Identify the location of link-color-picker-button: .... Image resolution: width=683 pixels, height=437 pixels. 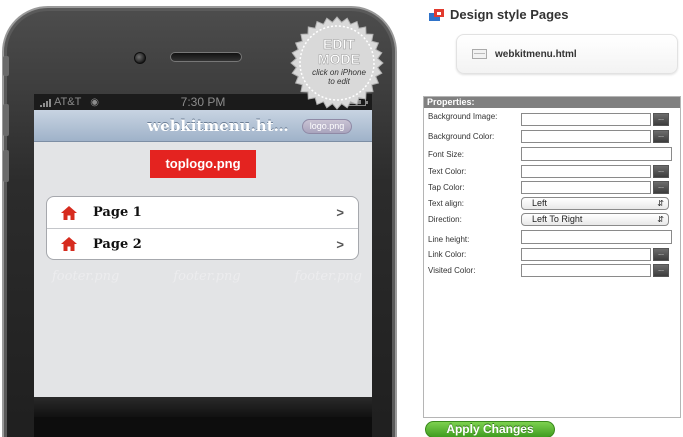
(661, 254).